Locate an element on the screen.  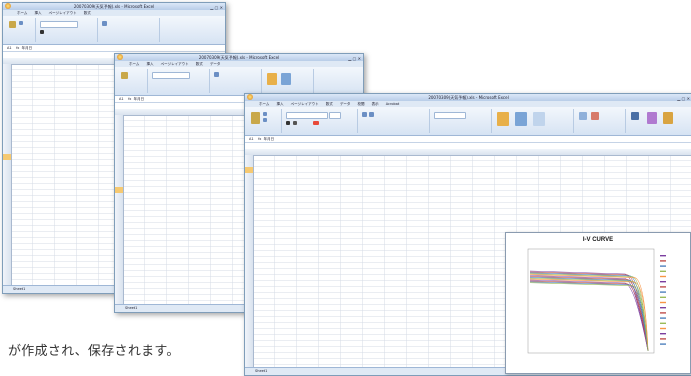
font-size-select is located at coordinates (335, 115).